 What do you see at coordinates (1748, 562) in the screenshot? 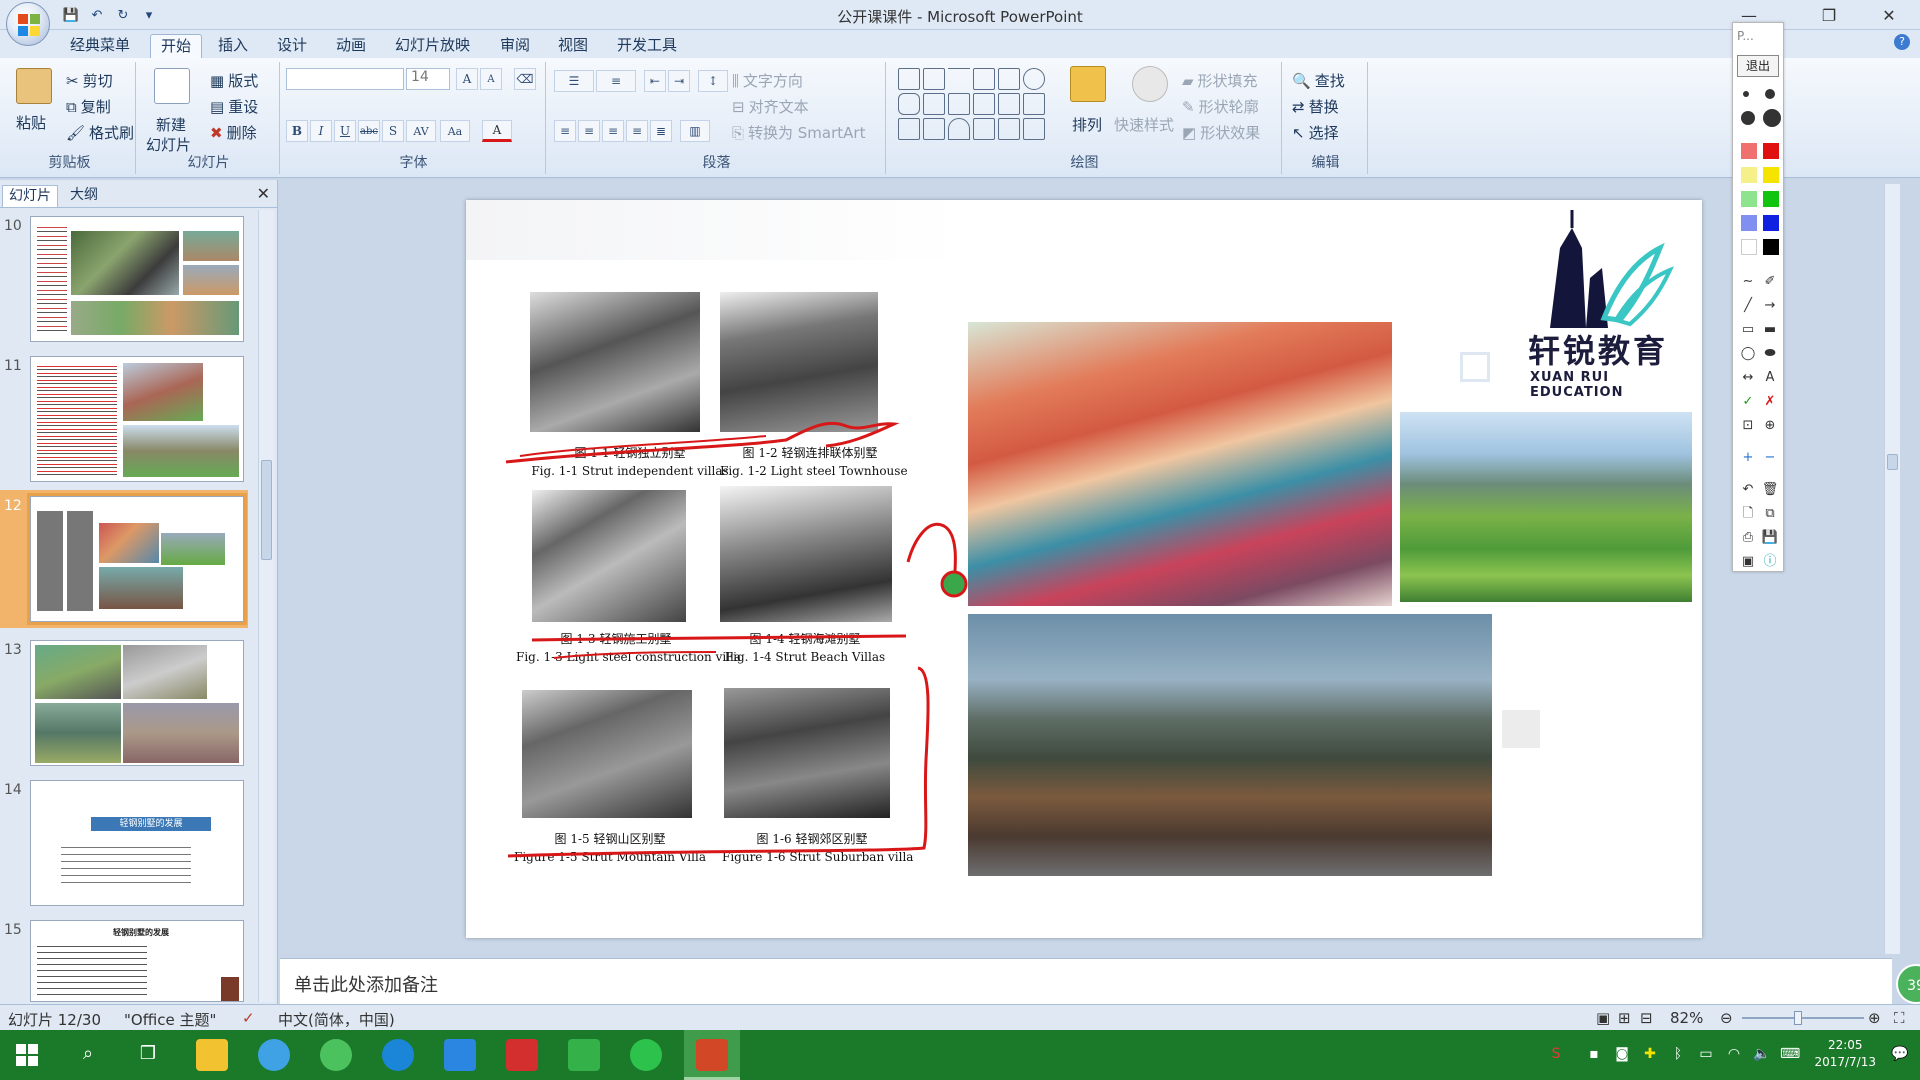
I see `screen-icon: ▣` at bounding box center [1748, 562].